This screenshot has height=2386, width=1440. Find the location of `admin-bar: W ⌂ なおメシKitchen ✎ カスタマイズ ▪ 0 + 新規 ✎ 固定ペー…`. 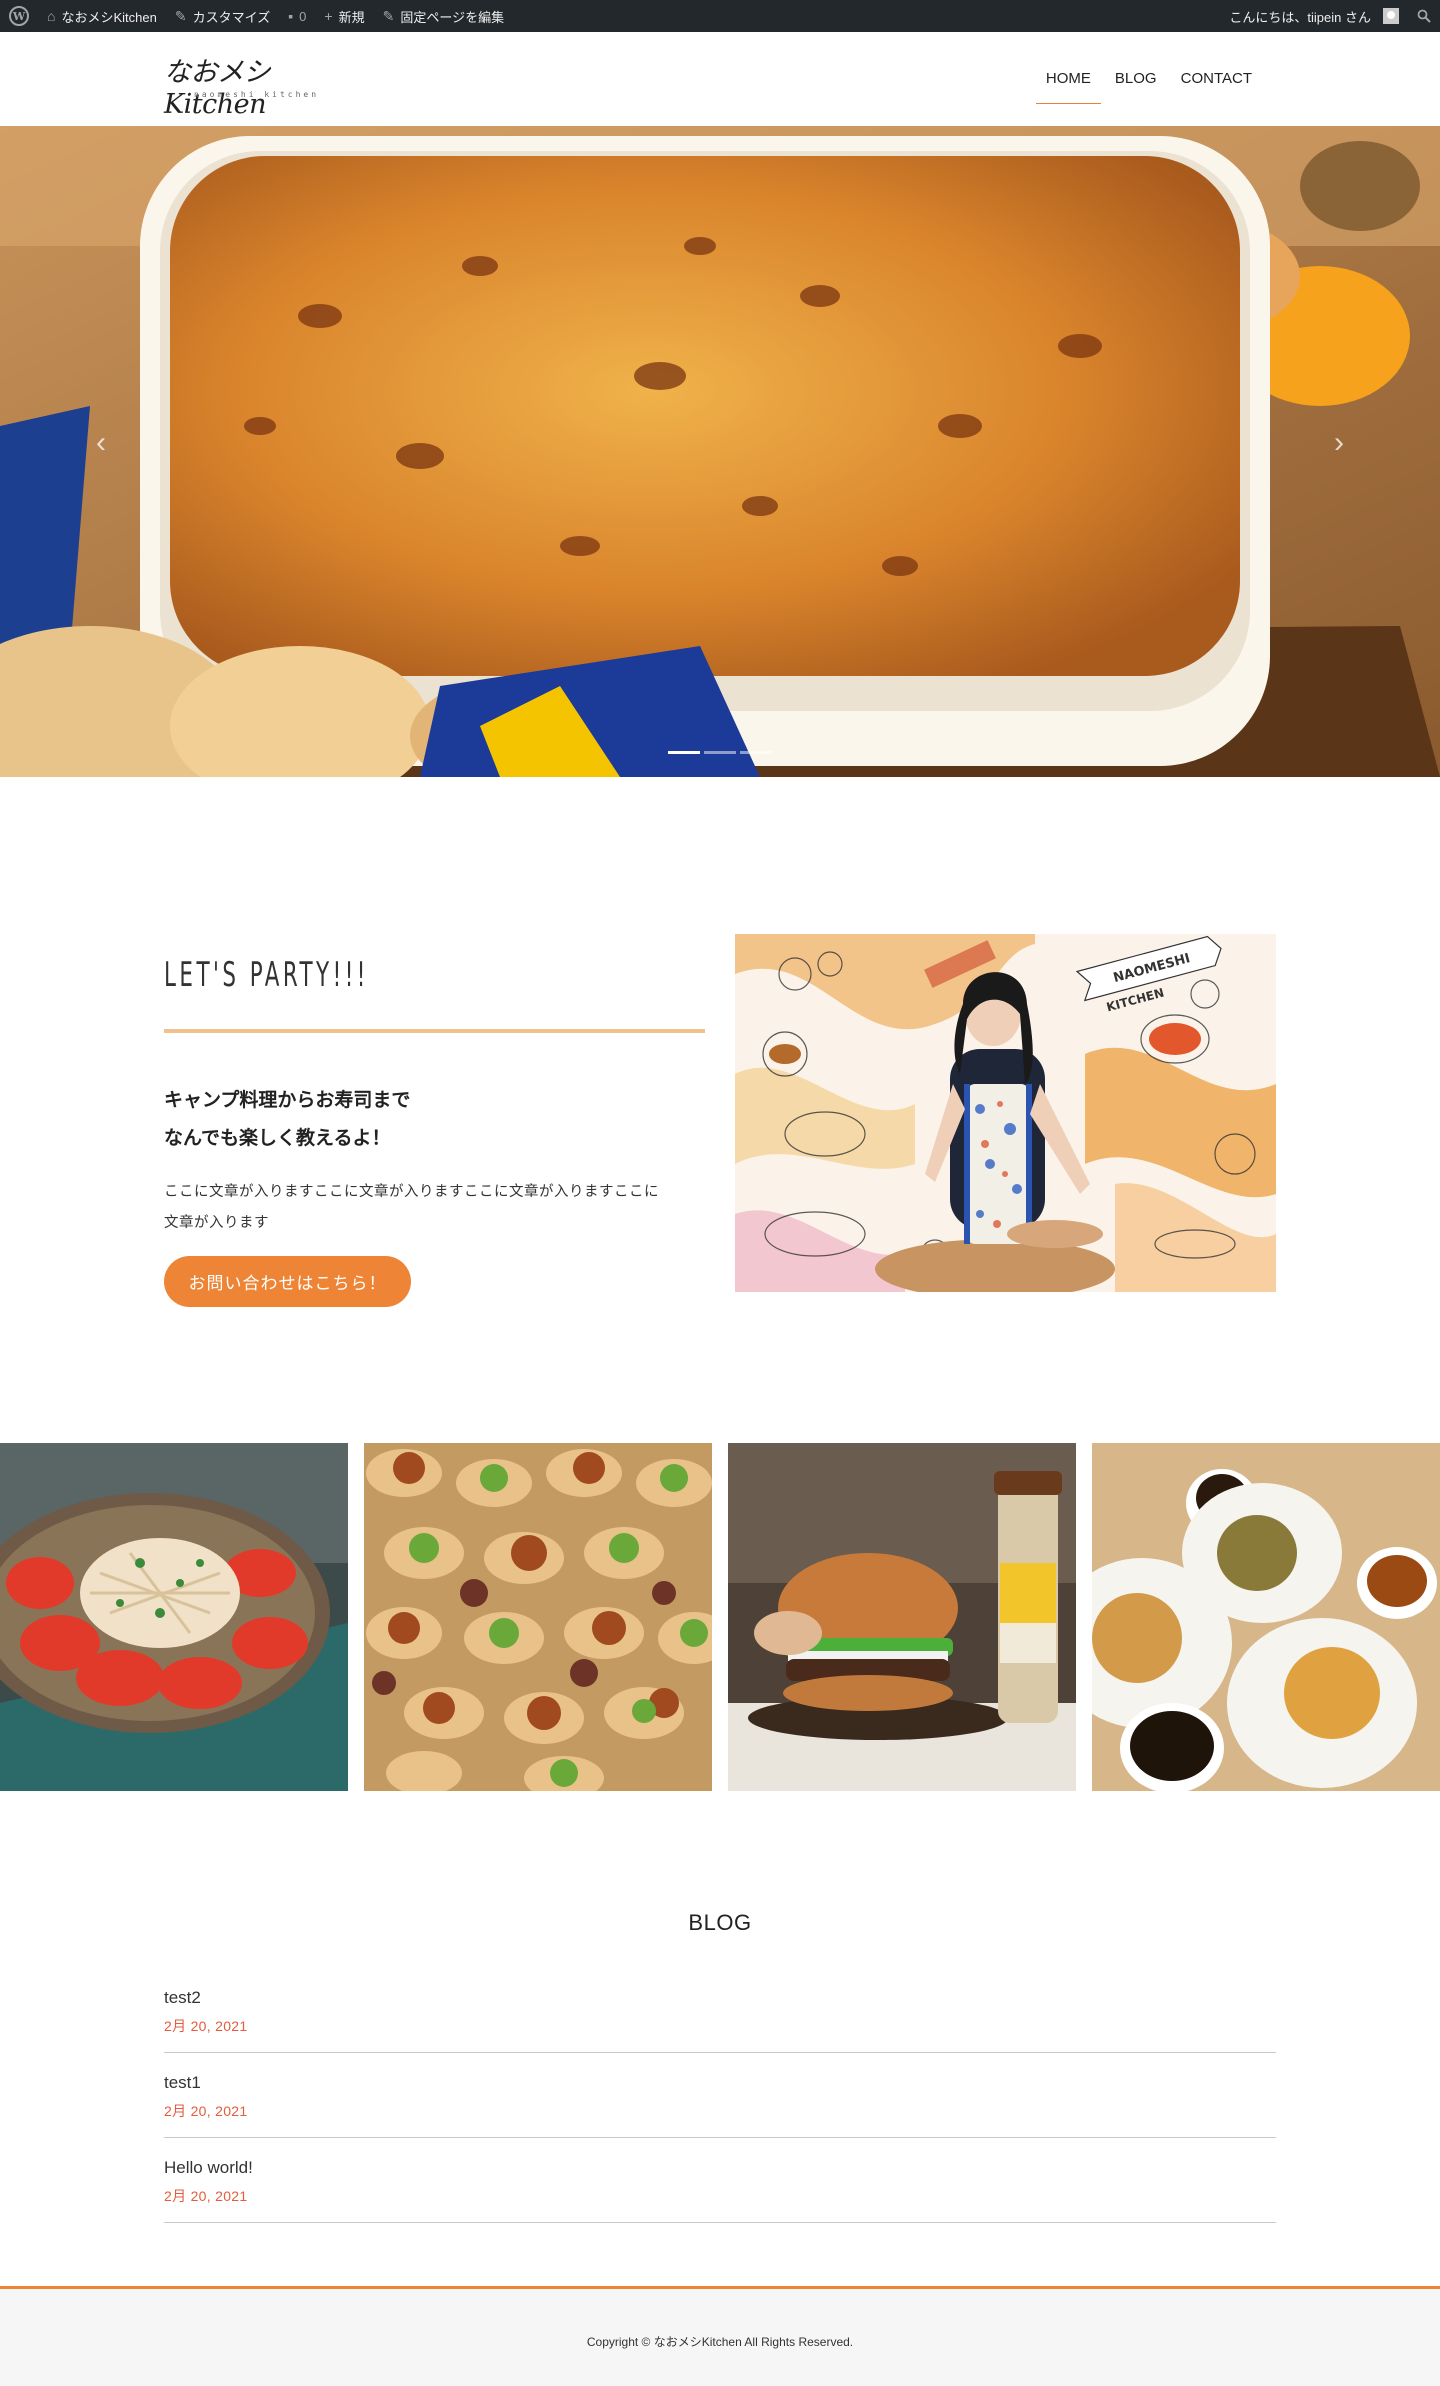

admin-bar: W ⌂ なおメシKitchen ✎ カスタマイズ ▪ 0 + 新規 ✎ 固定ペー… is located at coordinates (720, 16).